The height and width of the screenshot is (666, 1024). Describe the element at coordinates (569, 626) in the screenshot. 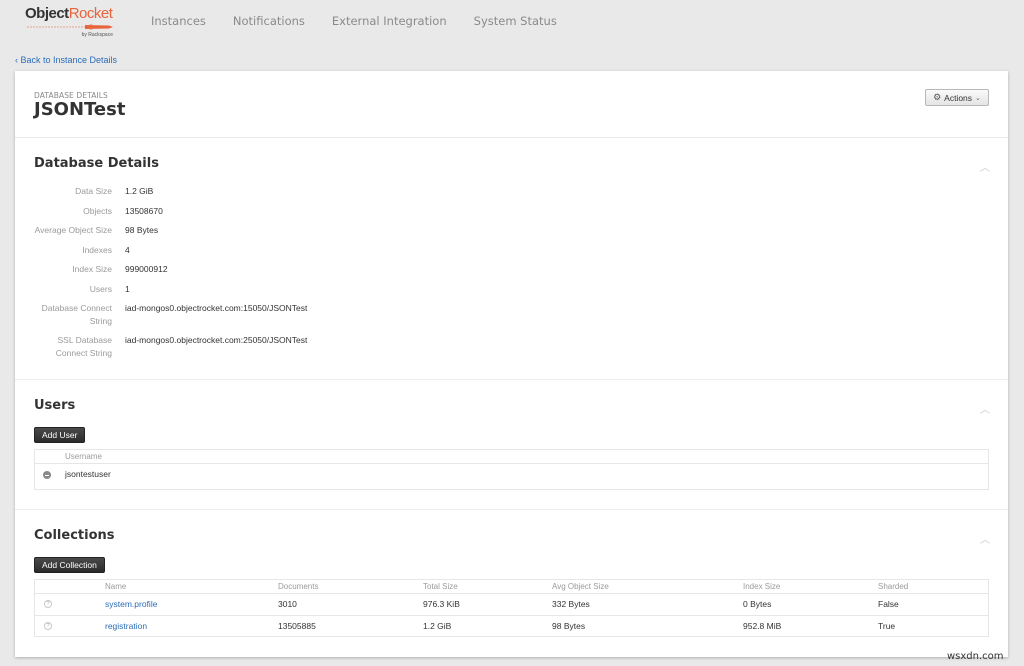

I see `avg-object-size-cell: 98 Bytes` at that location.